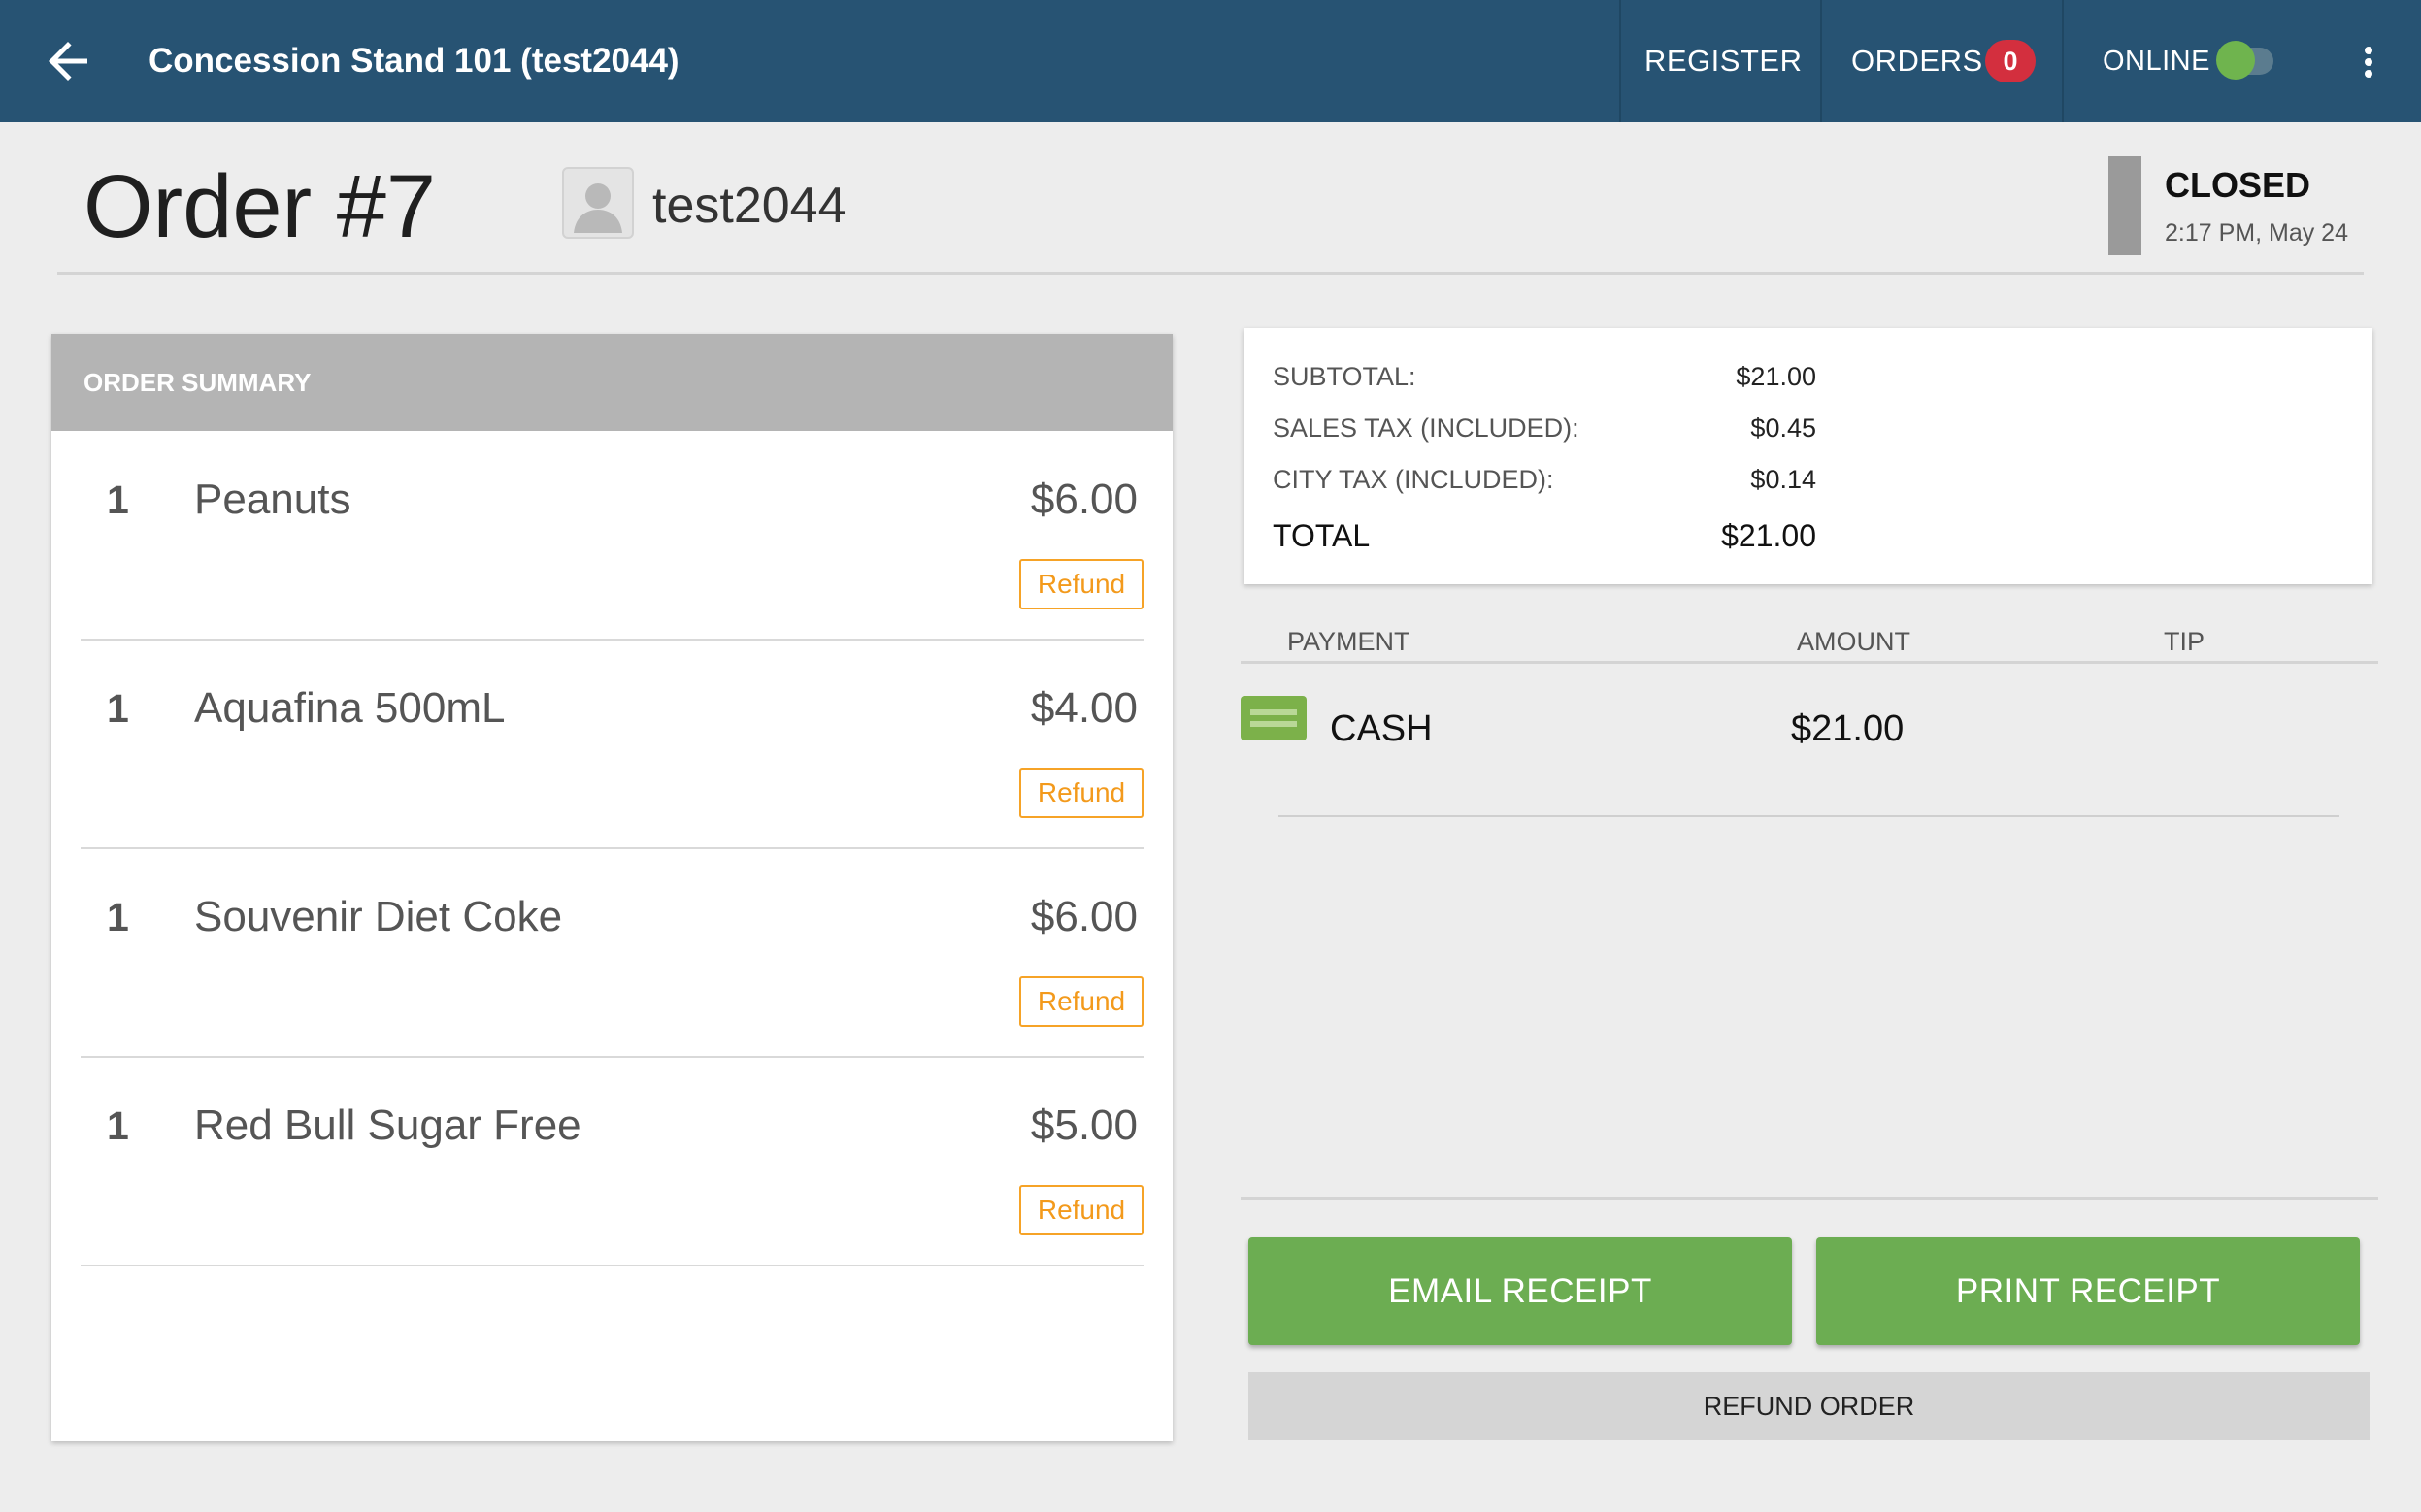 The width and height of the screenshot is (2421, 1512). I want to click on sales-tax-label: SALES TAX (INCLUDED):, so click(1426, 428).